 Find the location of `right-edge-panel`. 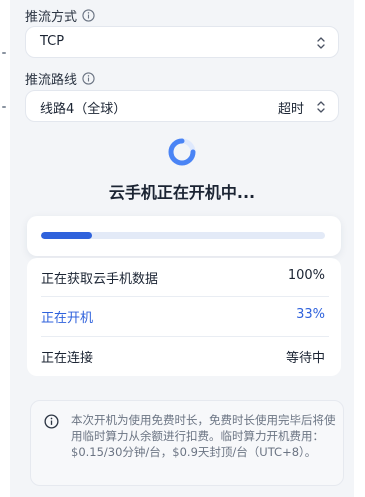

right-edge-panel is located at coordinates (359, 248).